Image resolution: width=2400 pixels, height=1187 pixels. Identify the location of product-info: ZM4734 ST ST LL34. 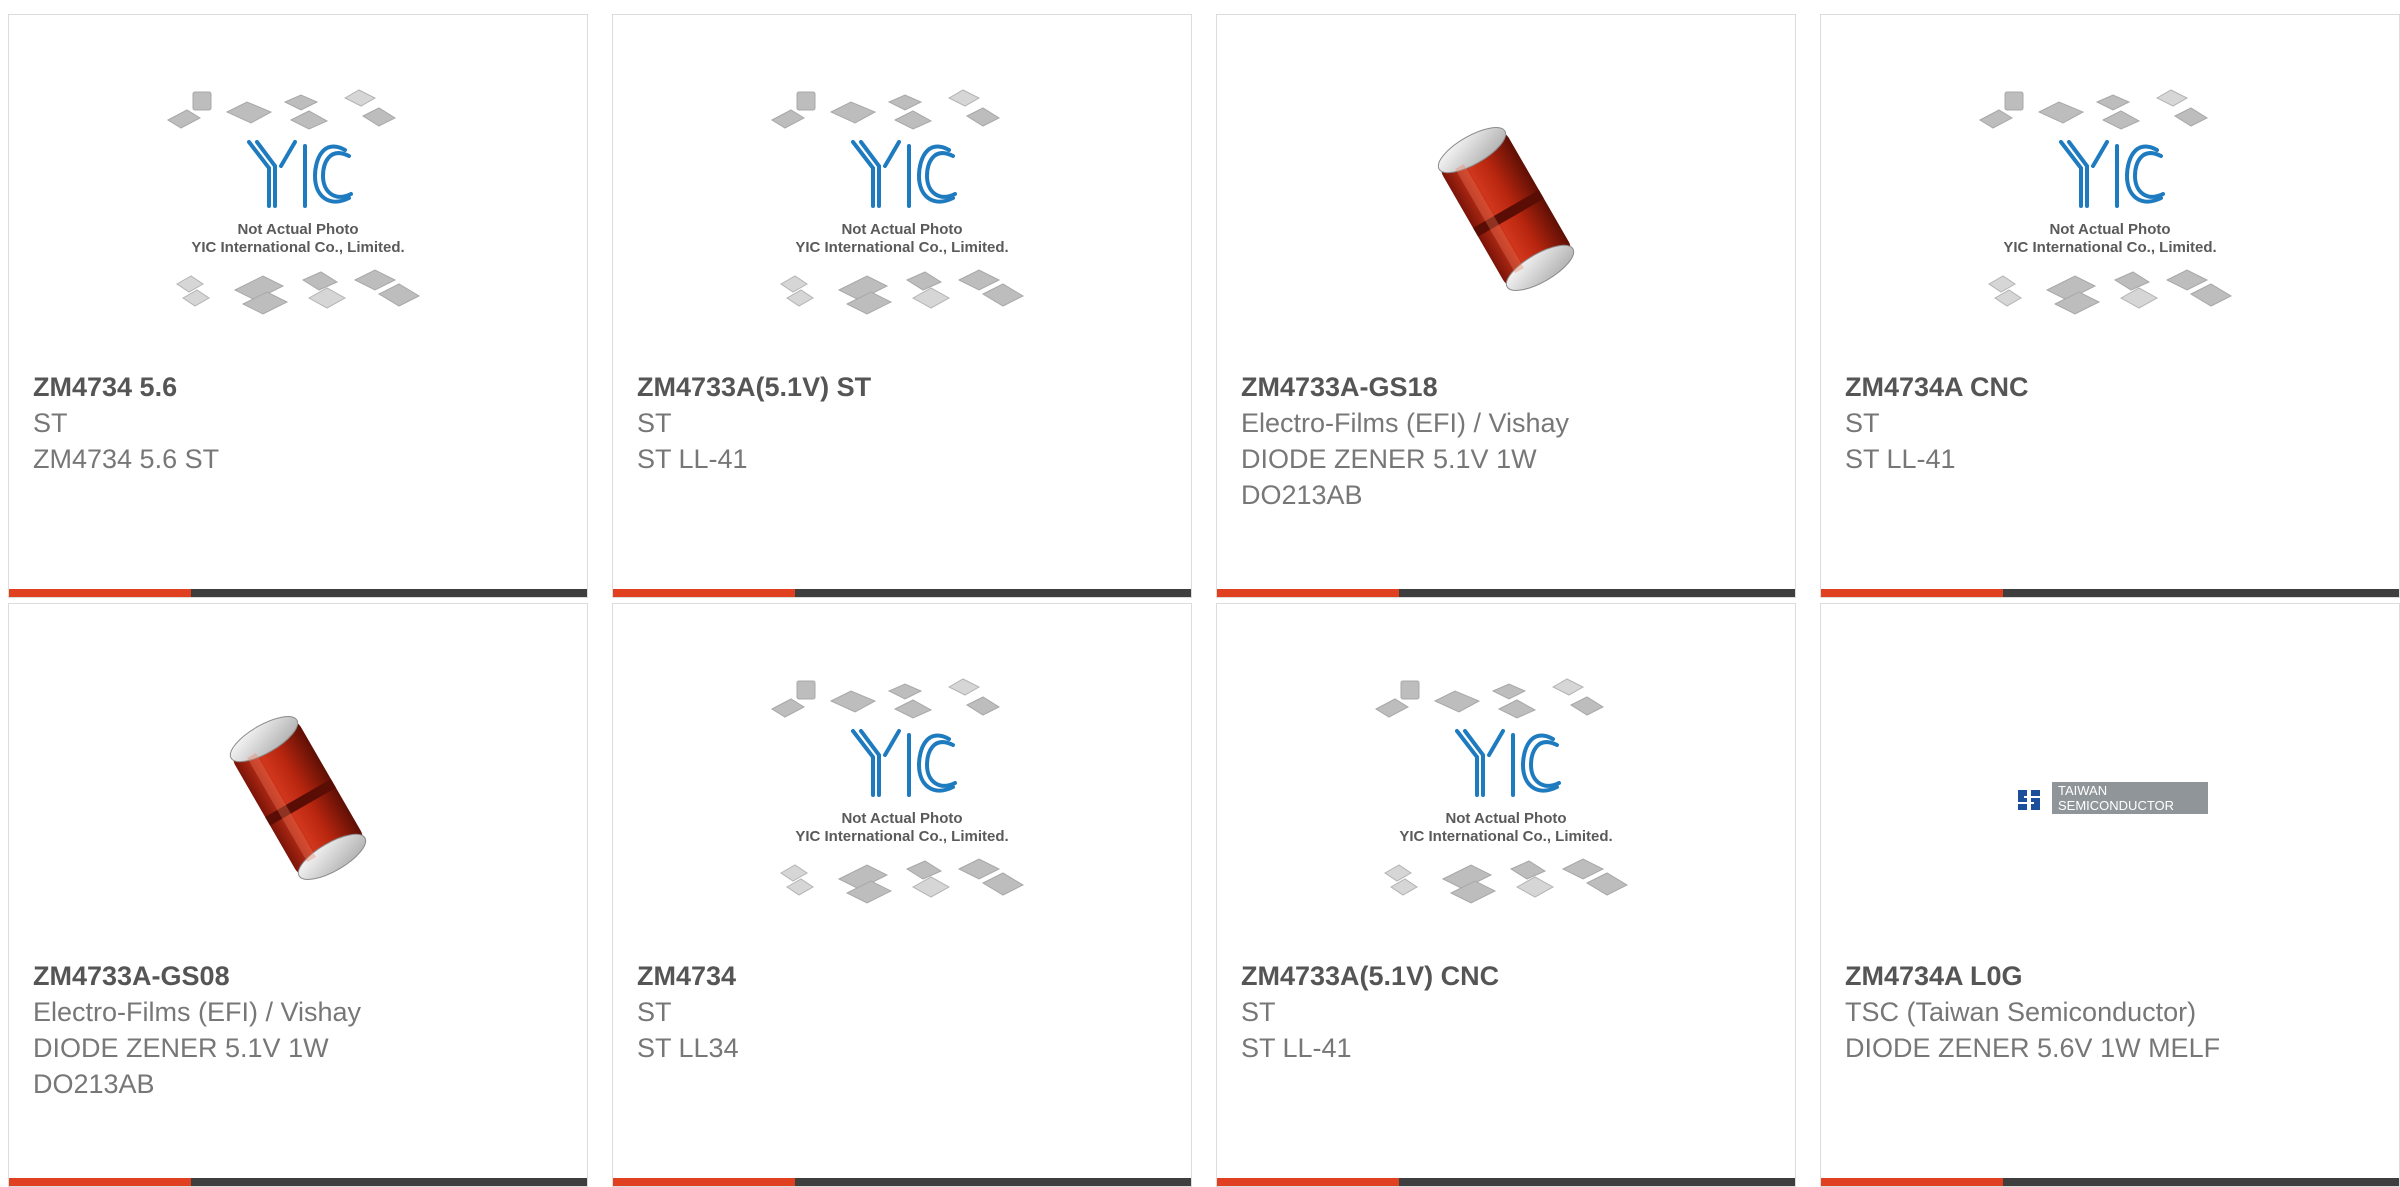
(902, 1012).